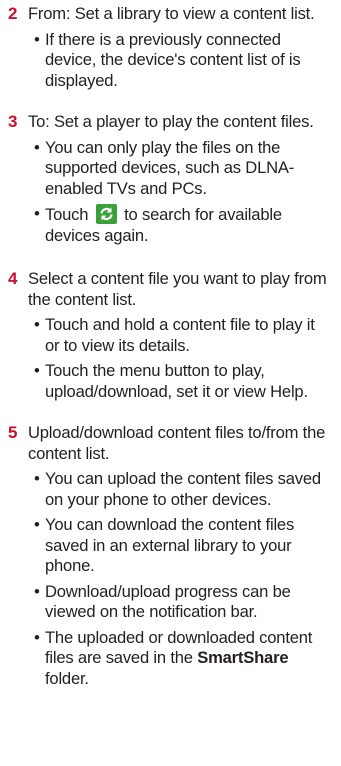 This screenshot has height=766, width=341. What do you see at coordinates (106, 214) in the screenshot?
I see `refresh-icon` at bounding box center [106, 214].